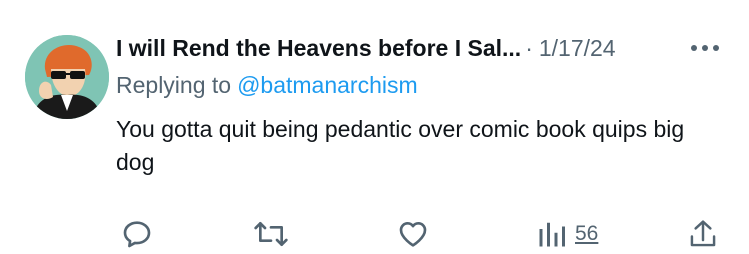 Image resolution: width=749 pixels, height=254 pixels. Describe the element at coordinates (174, 84) in the screenshot. I see `replying-prefix: Replying to` at that location.